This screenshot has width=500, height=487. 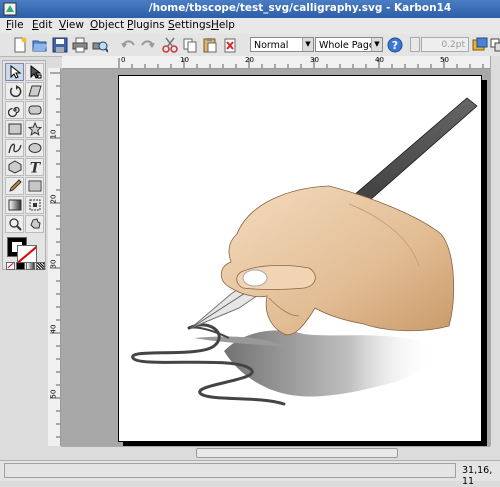 I want to click on rotate-icon, so click(x=15, y=91).